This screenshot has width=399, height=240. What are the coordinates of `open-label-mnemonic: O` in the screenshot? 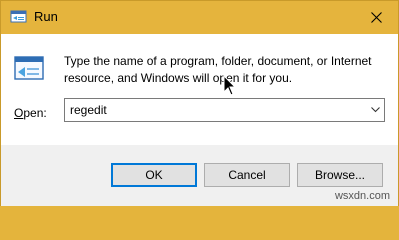 It's located at (19, 113).